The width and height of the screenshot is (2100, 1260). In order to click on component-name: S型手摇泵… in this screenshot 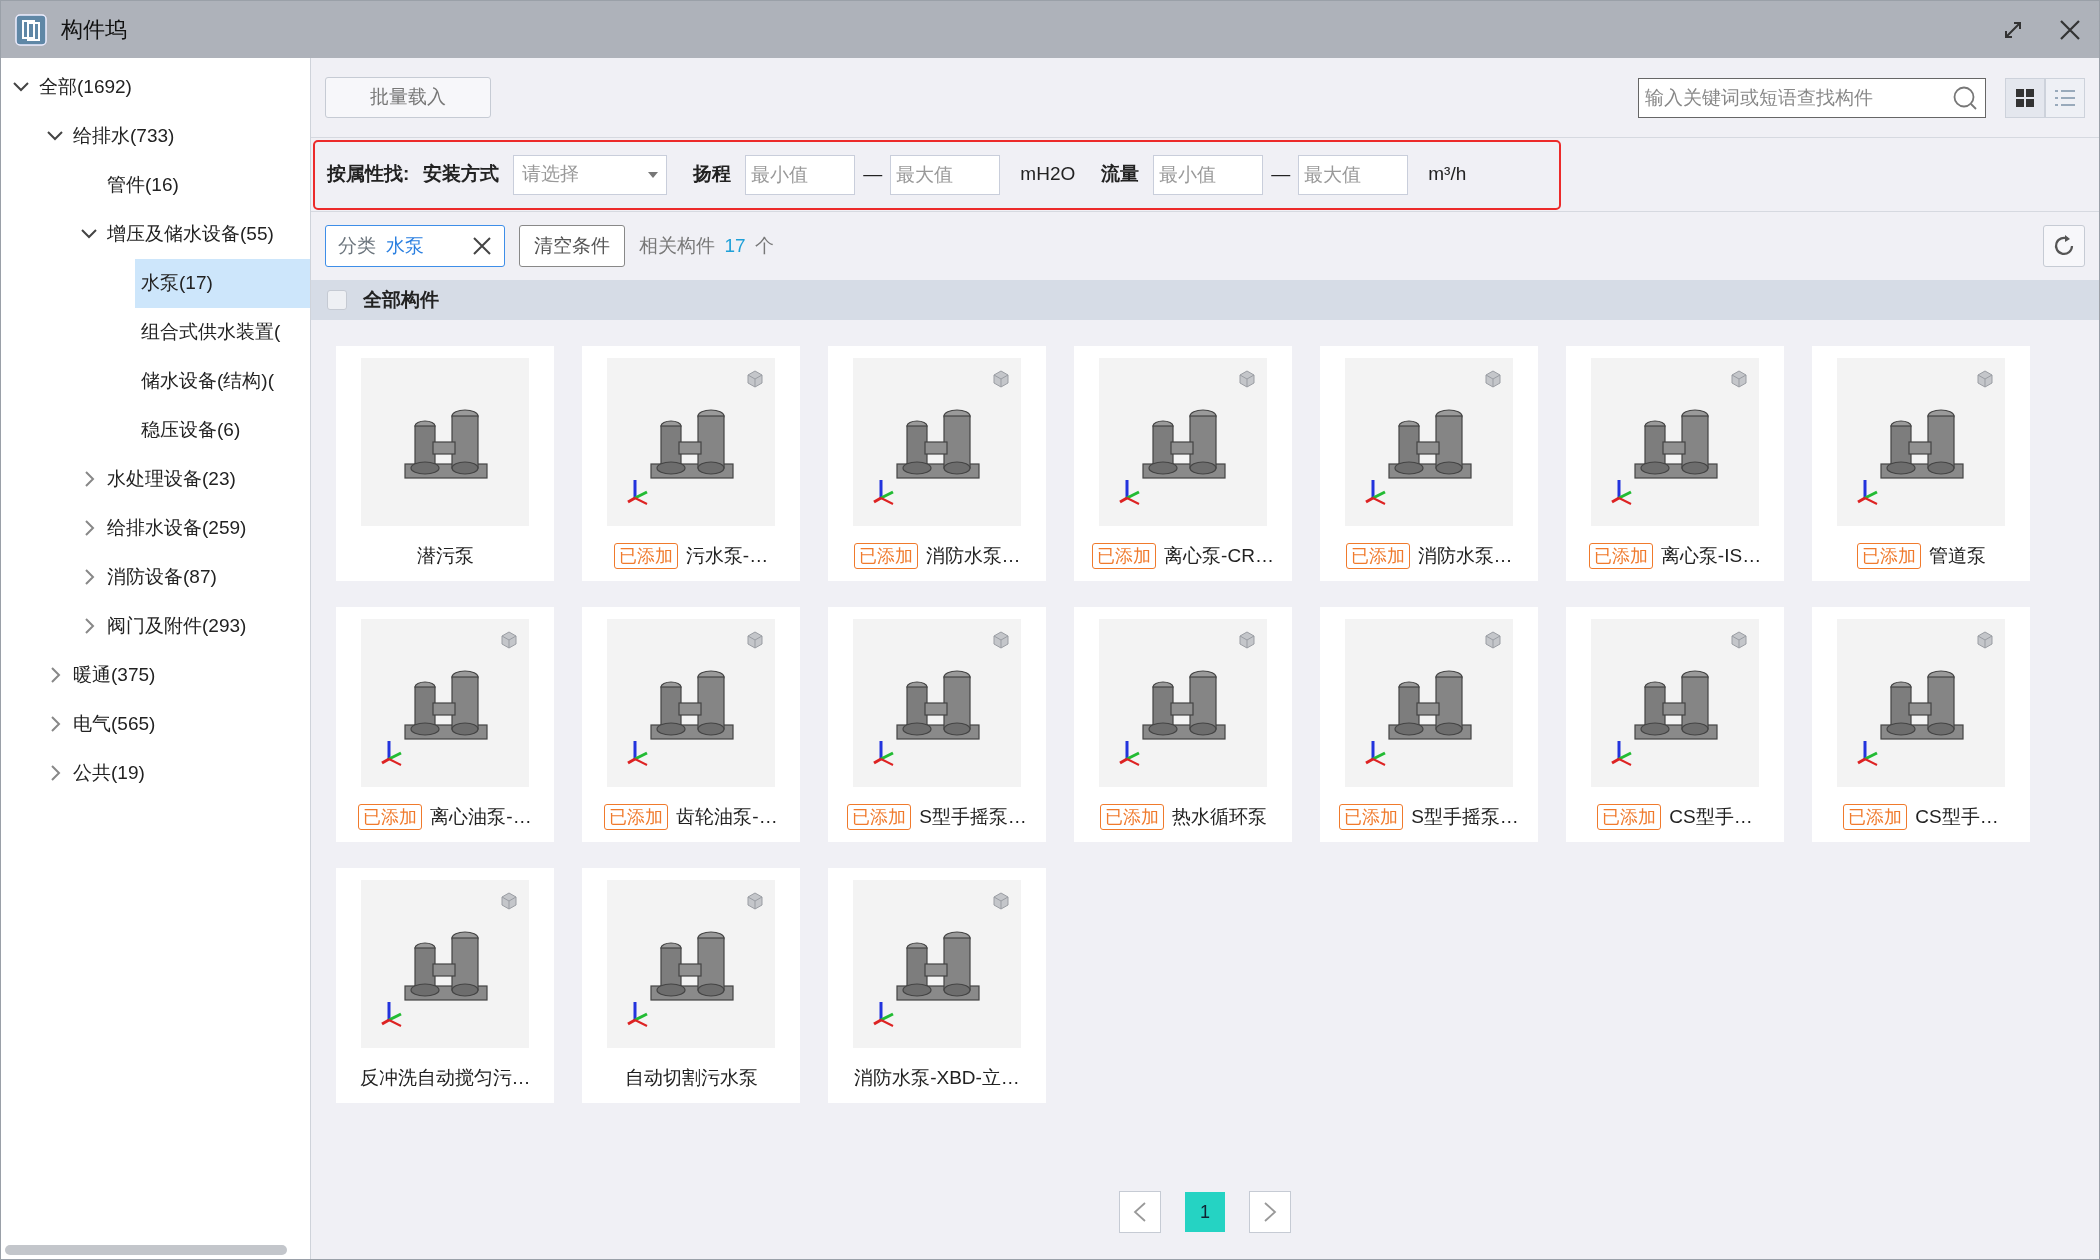, I will do `click(973, 817)`.